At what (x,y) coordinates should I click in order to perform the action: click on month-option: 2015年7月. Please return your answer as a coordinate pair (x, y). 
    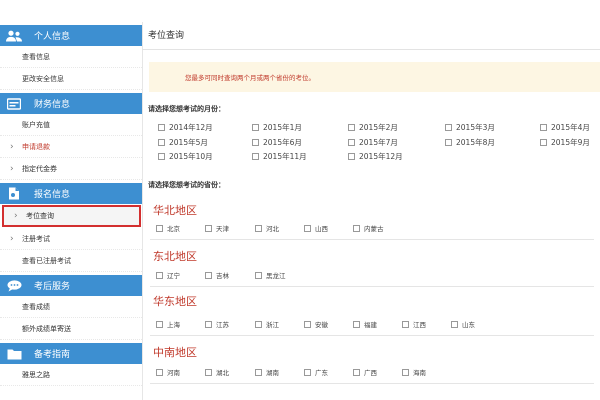
    Looking at the image, I should click on (373, 142).